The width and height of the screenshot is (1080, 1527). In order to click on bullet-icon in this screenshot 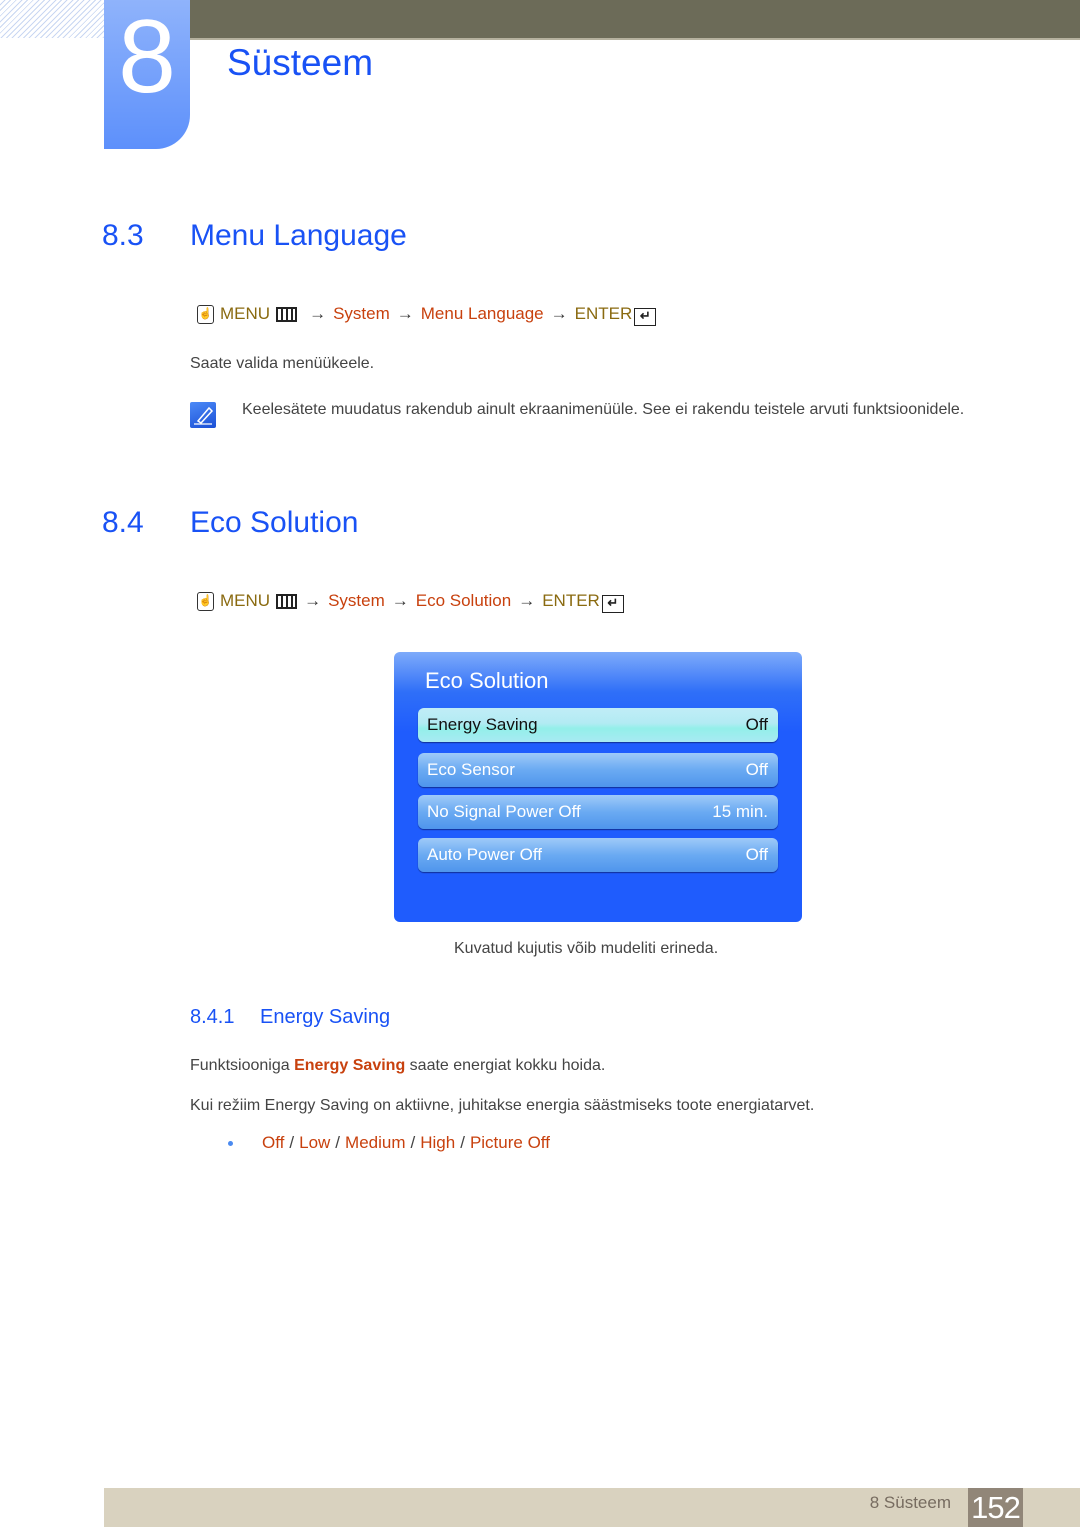, I will do `click(230, 1143)`.